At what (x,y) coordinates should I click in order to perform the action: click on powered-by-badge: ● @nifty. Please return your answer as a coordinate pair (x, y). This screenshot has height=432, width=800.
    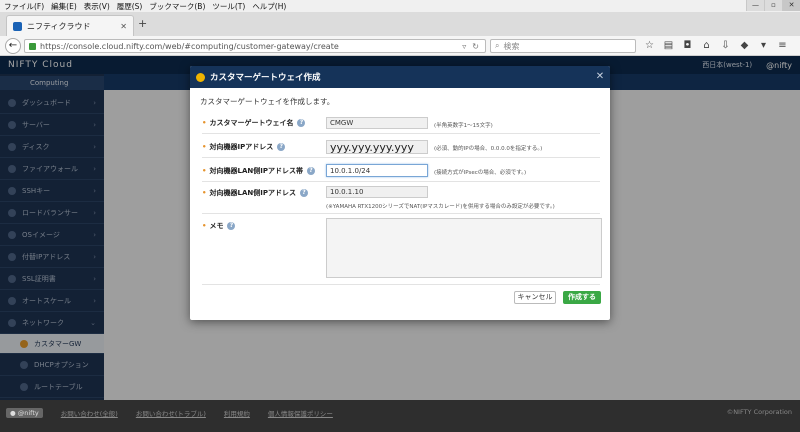
    Looking at the image, I should click on (24, 413).